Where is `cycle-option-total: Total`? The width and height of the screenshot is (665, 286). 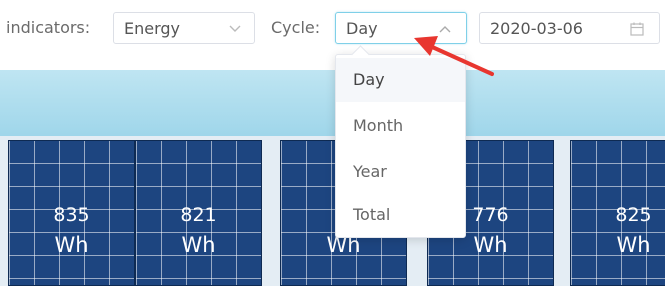 cycle-option-total: Total is located at coordinates (400, 215).